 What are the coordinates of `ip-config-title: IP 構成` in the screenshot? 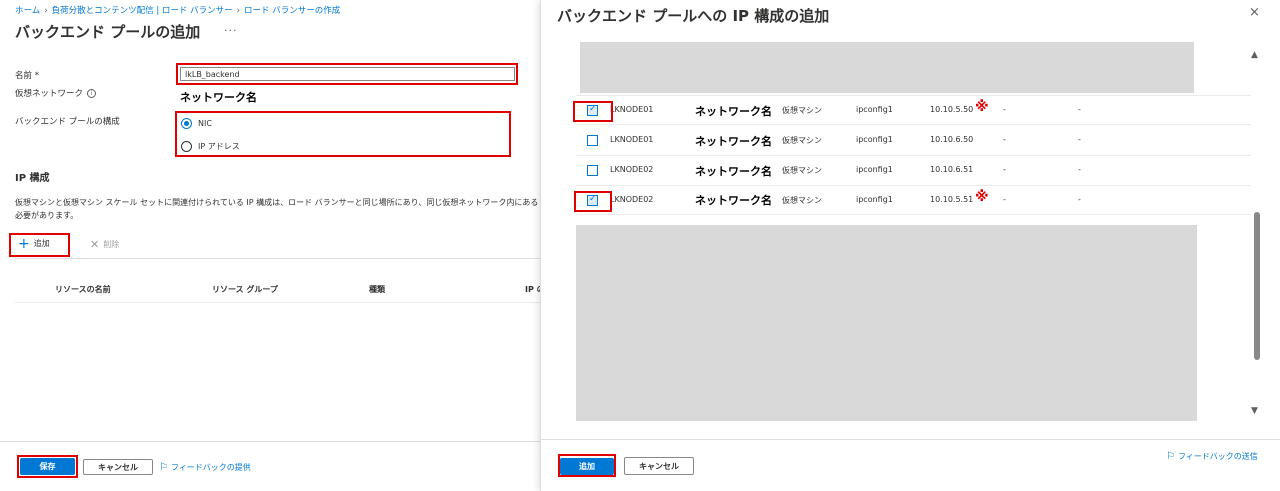 It's located at (32, 178).